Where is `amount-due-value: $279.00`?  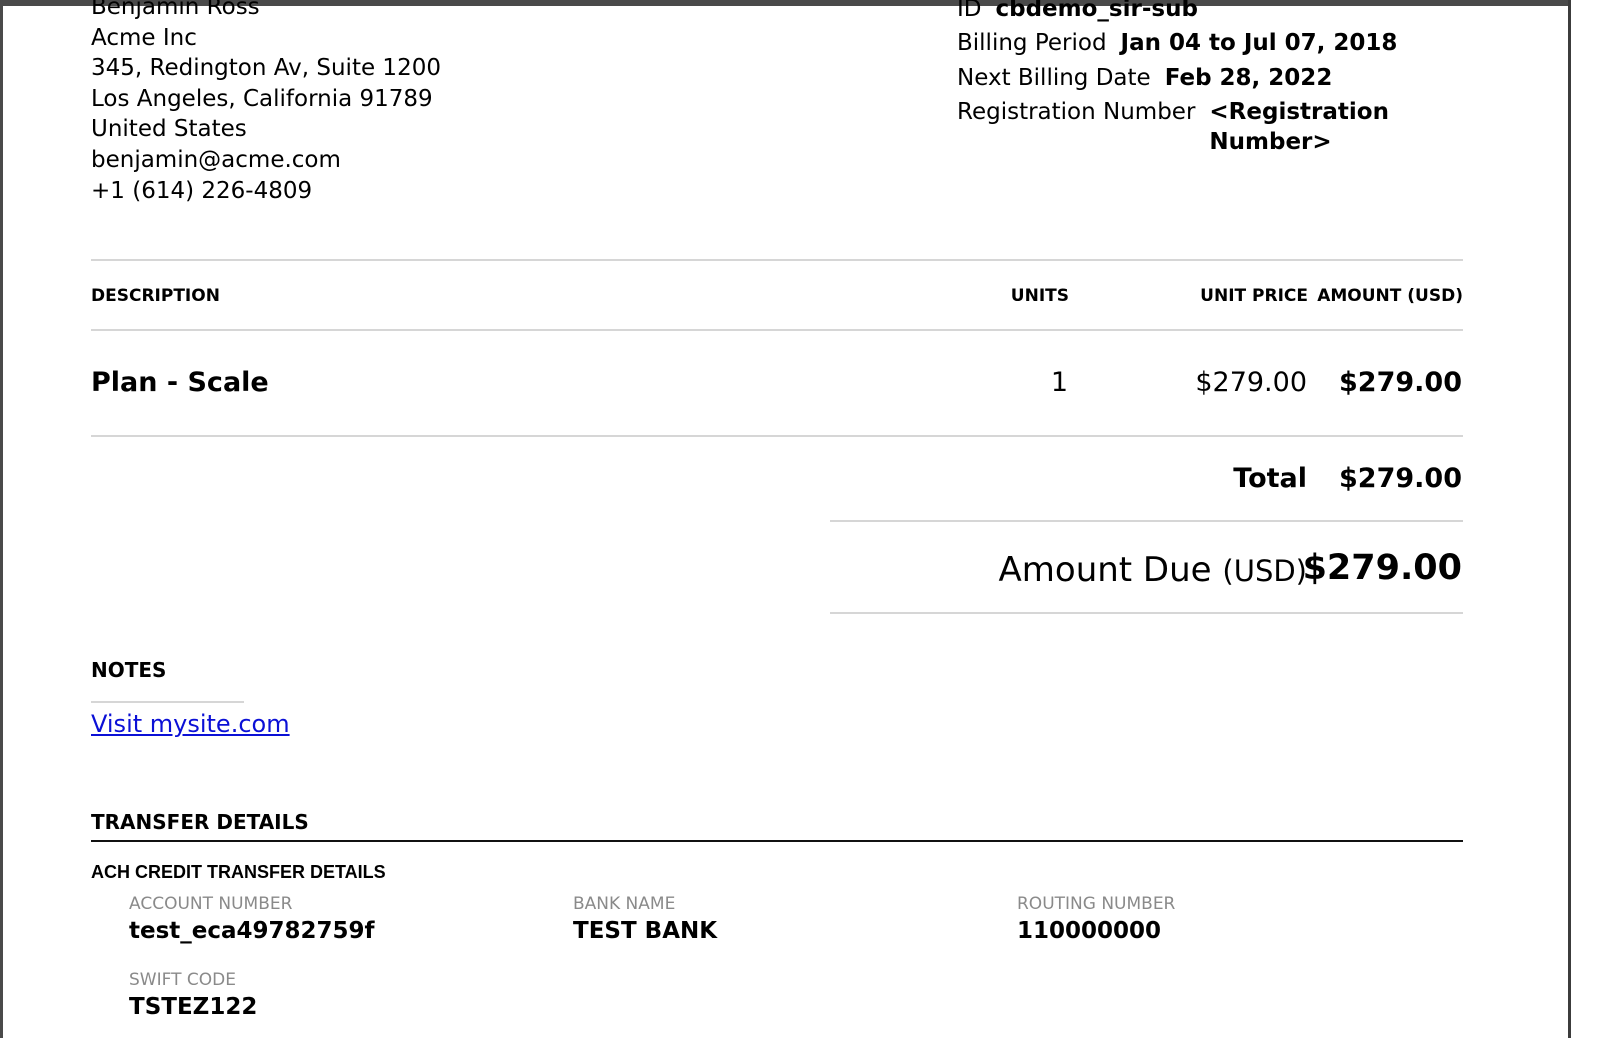
amount-due-value: $279.00 is located at coordinates (1382, 568).